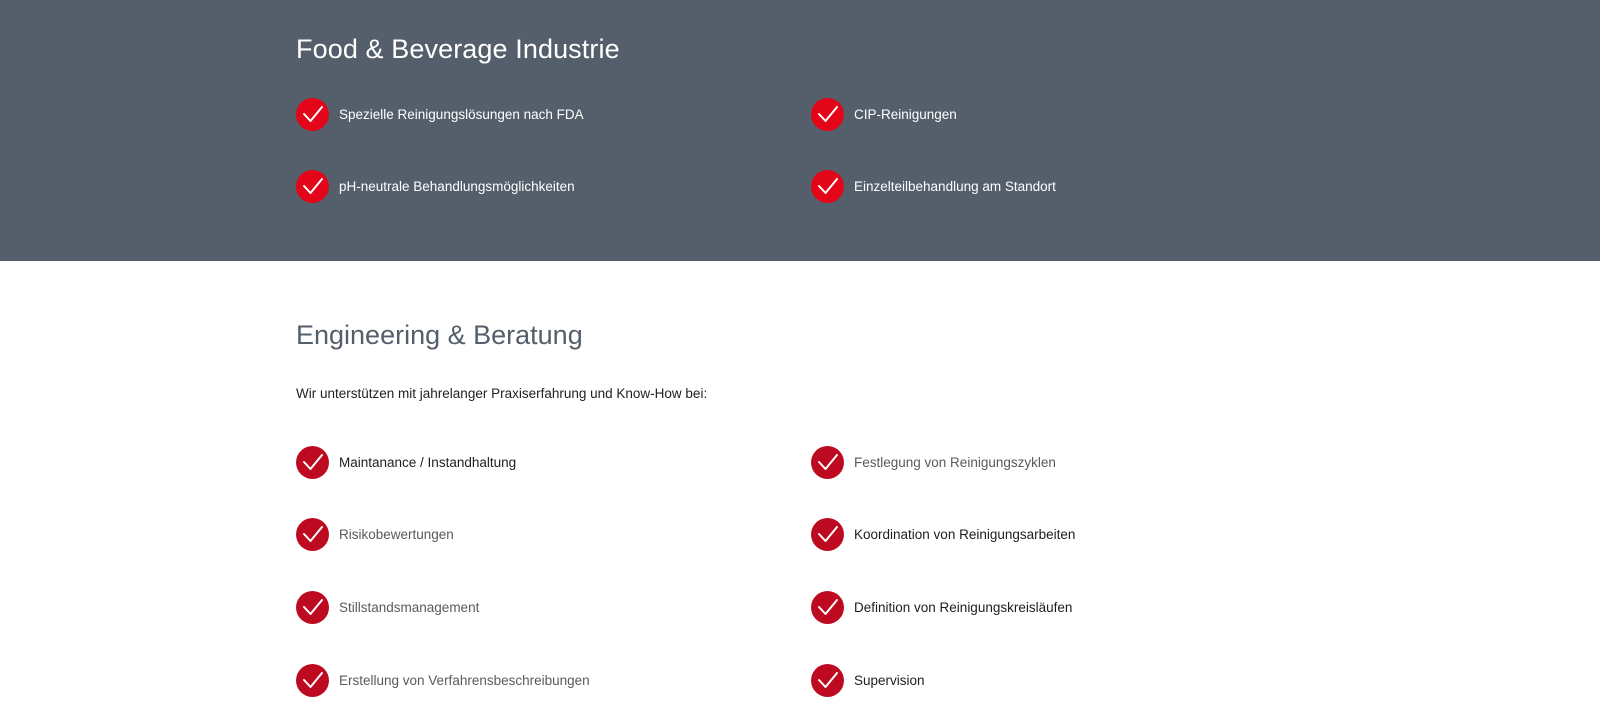 Image resolution: width=1600 pixels, height=709 pixels. I want to click on engineering-feature-label: Stillstandsmanagement, so click(409, 607).